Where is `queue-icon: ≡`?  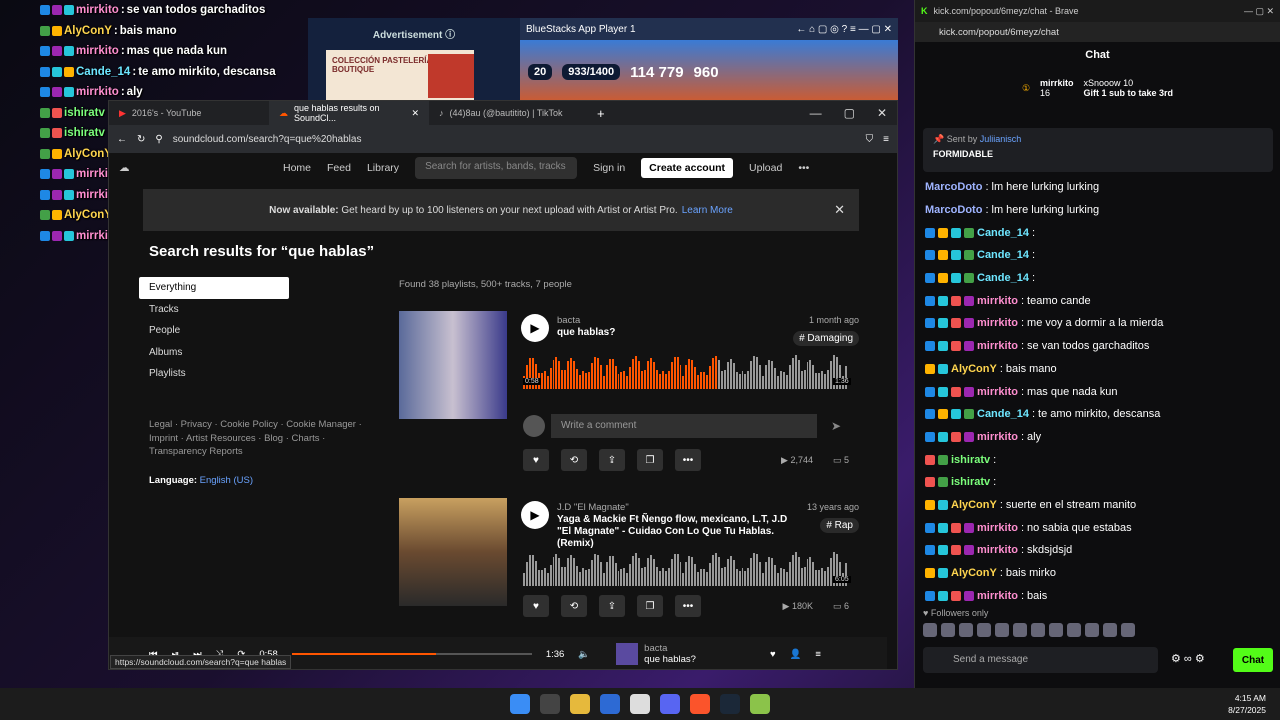 queue-icon: ≡ is located at coordinates (818, 654).